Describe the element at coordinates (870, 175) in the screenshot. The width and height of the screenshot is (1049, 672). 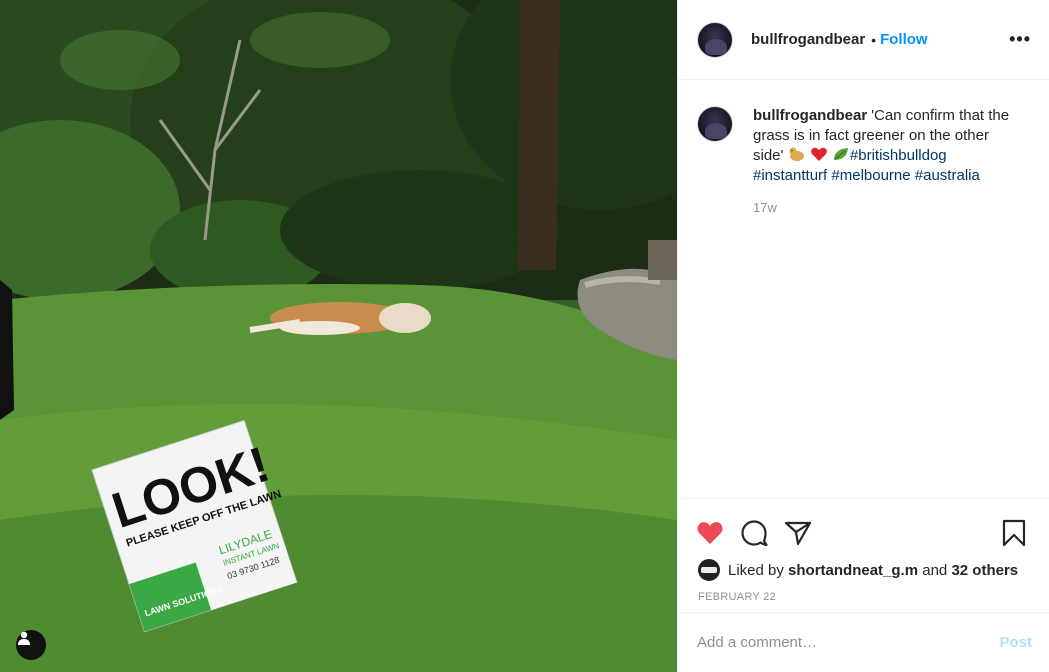
I see `hashtag-melbourne: #melbourne` at that location.